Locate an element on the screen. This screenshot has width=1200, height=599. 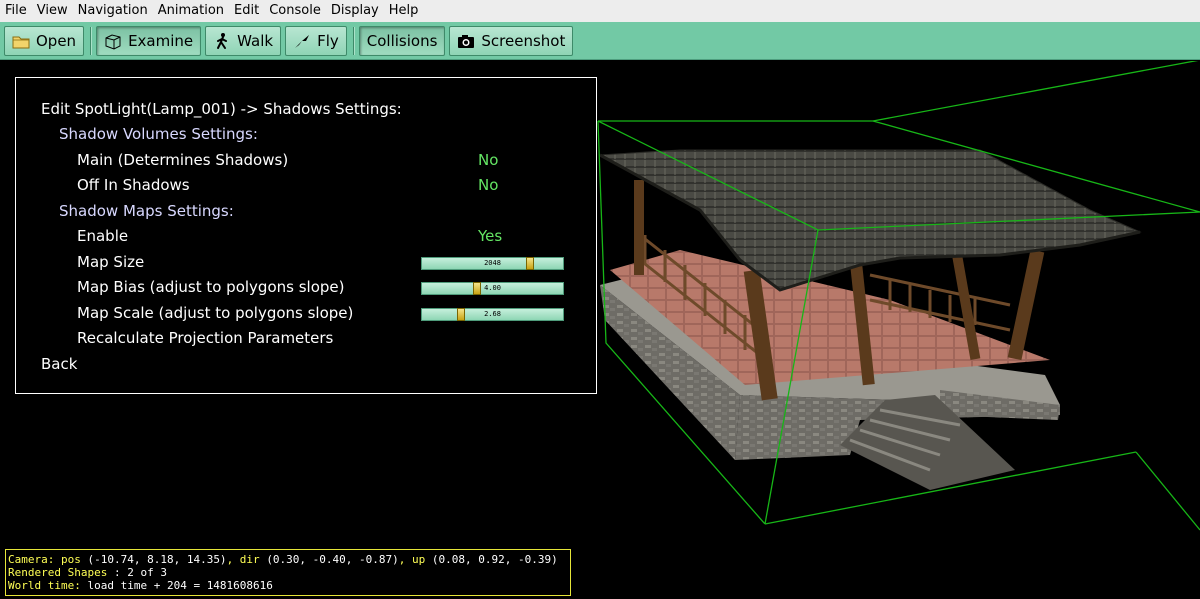
map-scale-thumb is located at coordinates (460, 314).